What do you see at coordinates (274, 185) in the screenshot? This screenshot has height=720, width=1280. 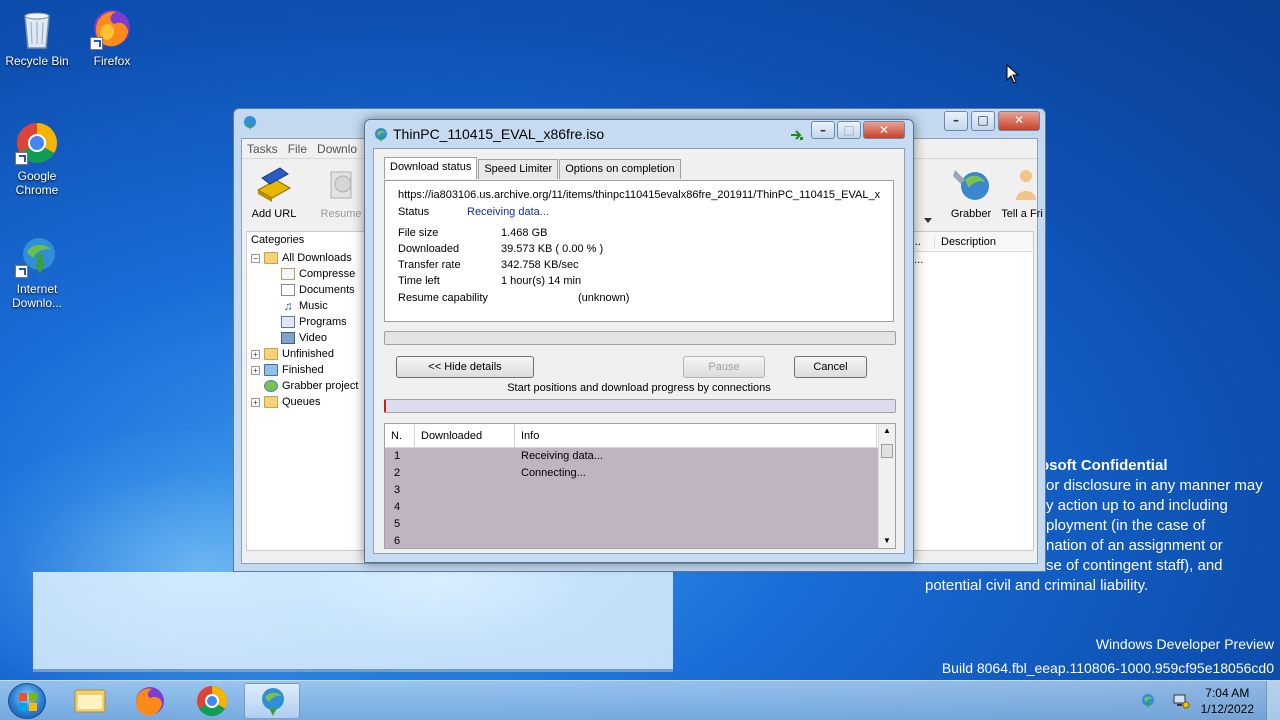 I see `add-url-icon` at bounding box center [274, 185].